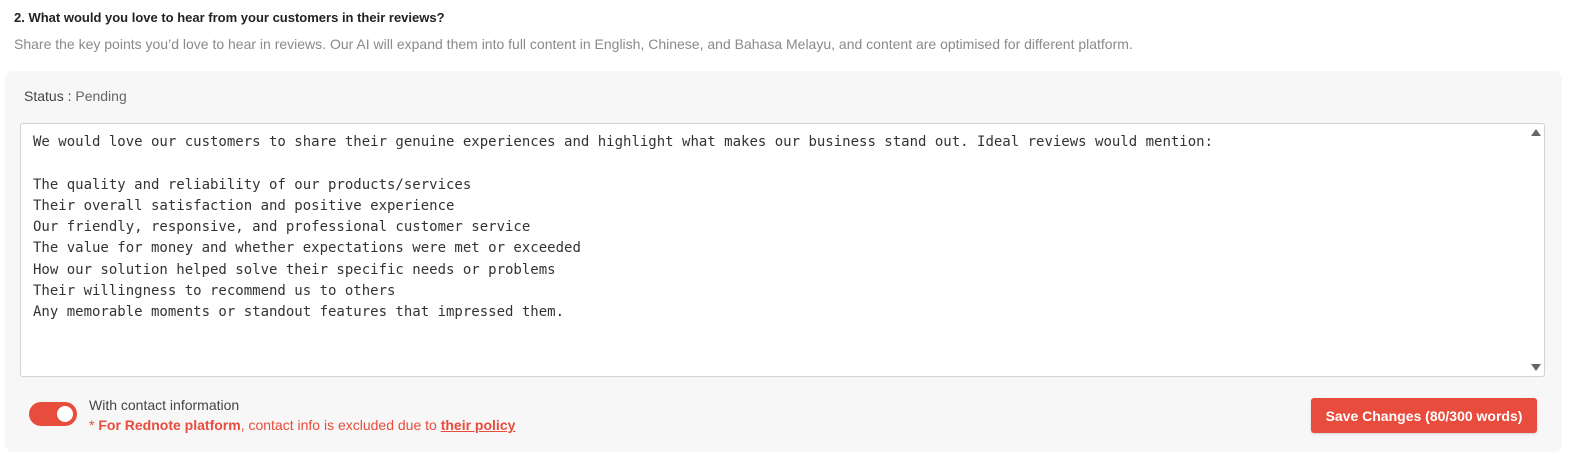 The height and width of the screenshot is (464, 1592). What do you see at coordinates (53, 414) in the screenshot?
I see `contact-info-toggle` at bounding box center [53, 414].